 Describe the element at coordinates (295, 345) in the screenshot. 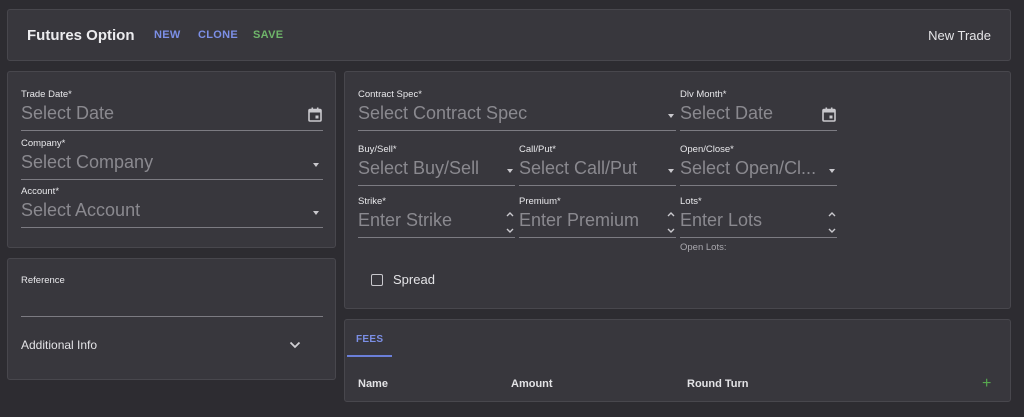

I see `chevron-down-icon` at that location.